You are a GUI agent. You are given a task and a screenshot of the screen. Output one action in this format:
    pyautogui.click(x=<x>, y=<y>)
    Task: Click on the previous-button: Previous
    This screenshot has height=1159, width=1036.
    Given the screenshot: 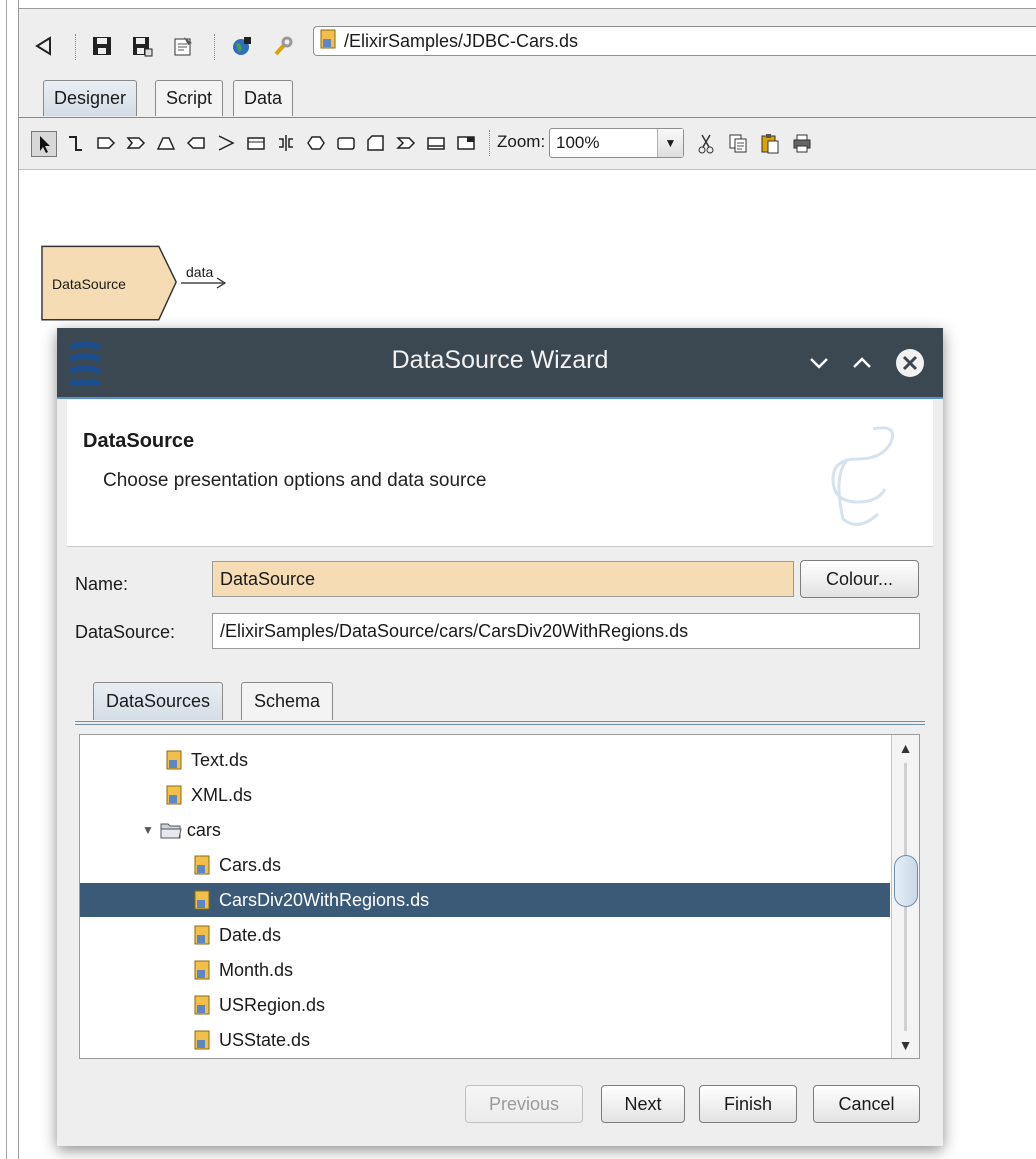 What is the action you would take?
    pyautogui.click(x=524, y=1104)
    